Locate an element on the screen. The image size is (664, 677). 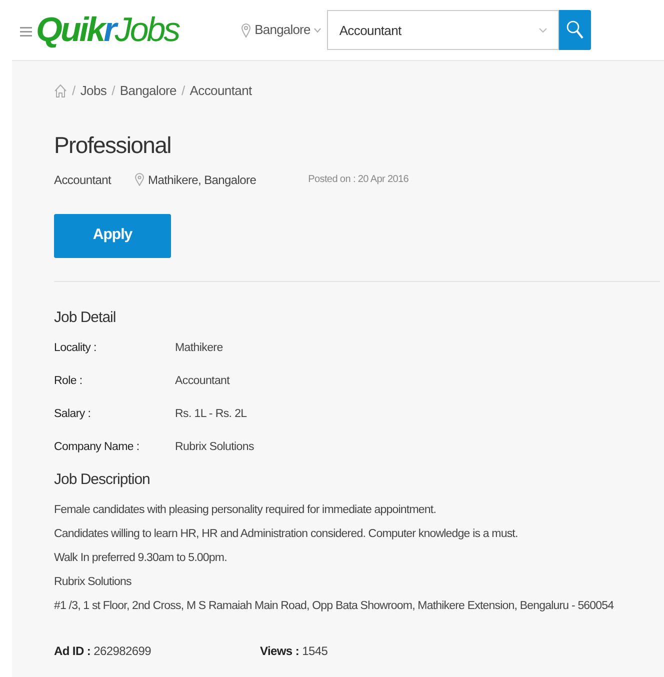
ad-meta: Views : 1545 is located at coordinates (294, 651).